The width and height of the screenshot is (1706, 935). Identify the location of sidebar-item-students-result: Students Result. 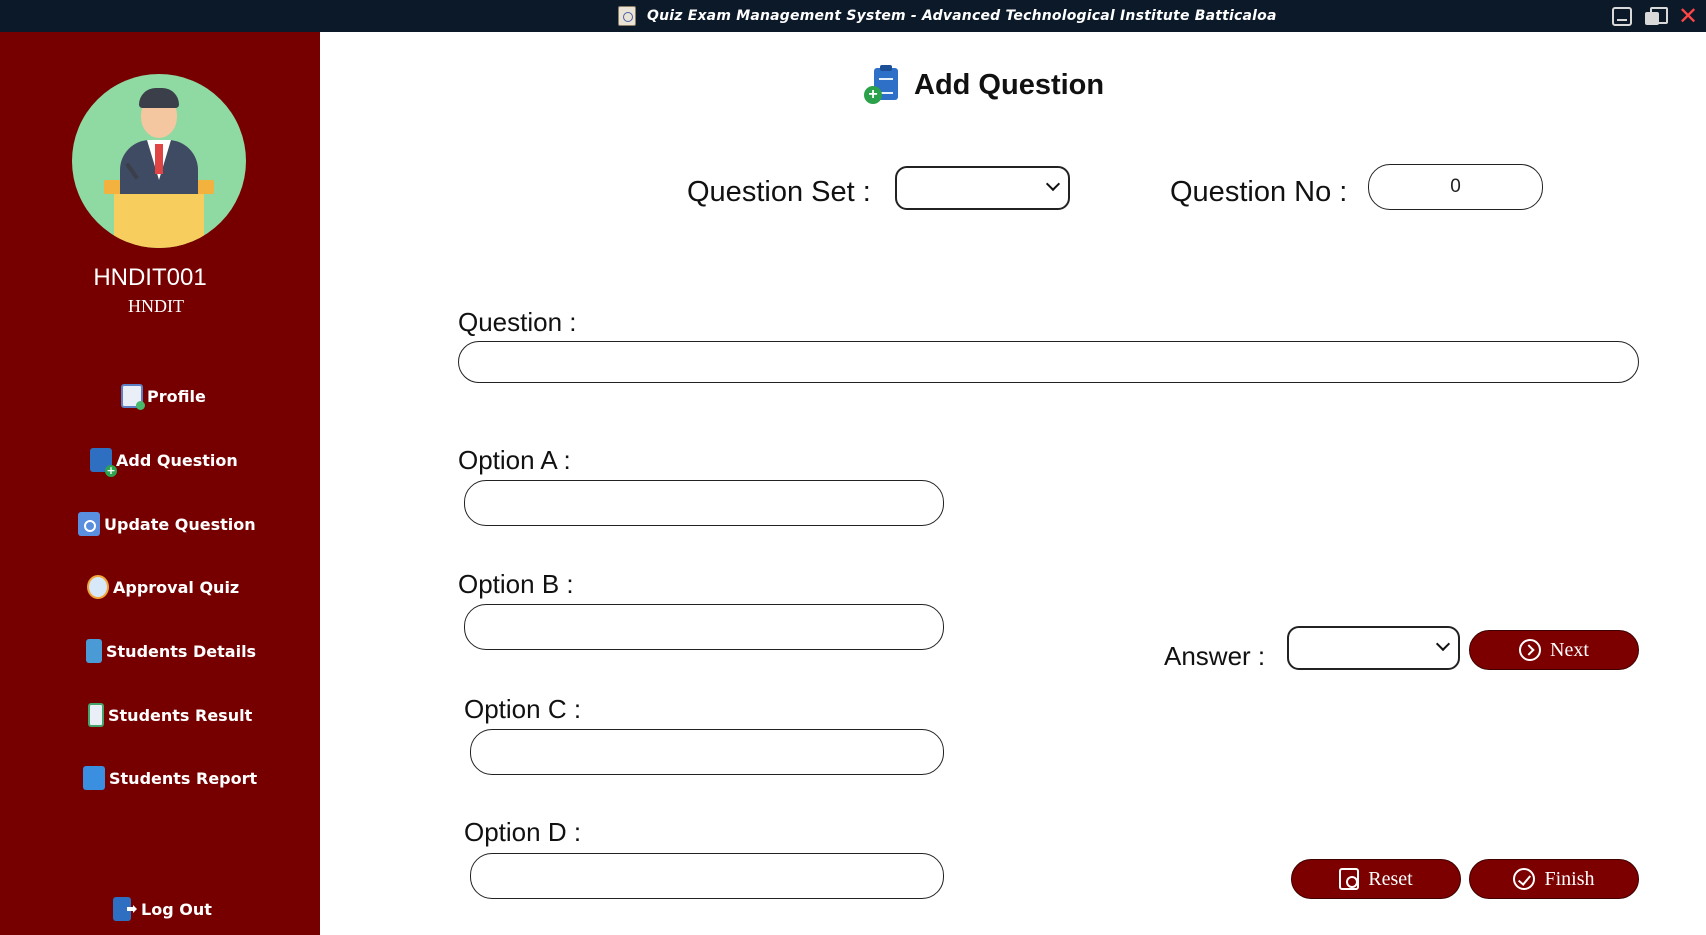
(170, 715).